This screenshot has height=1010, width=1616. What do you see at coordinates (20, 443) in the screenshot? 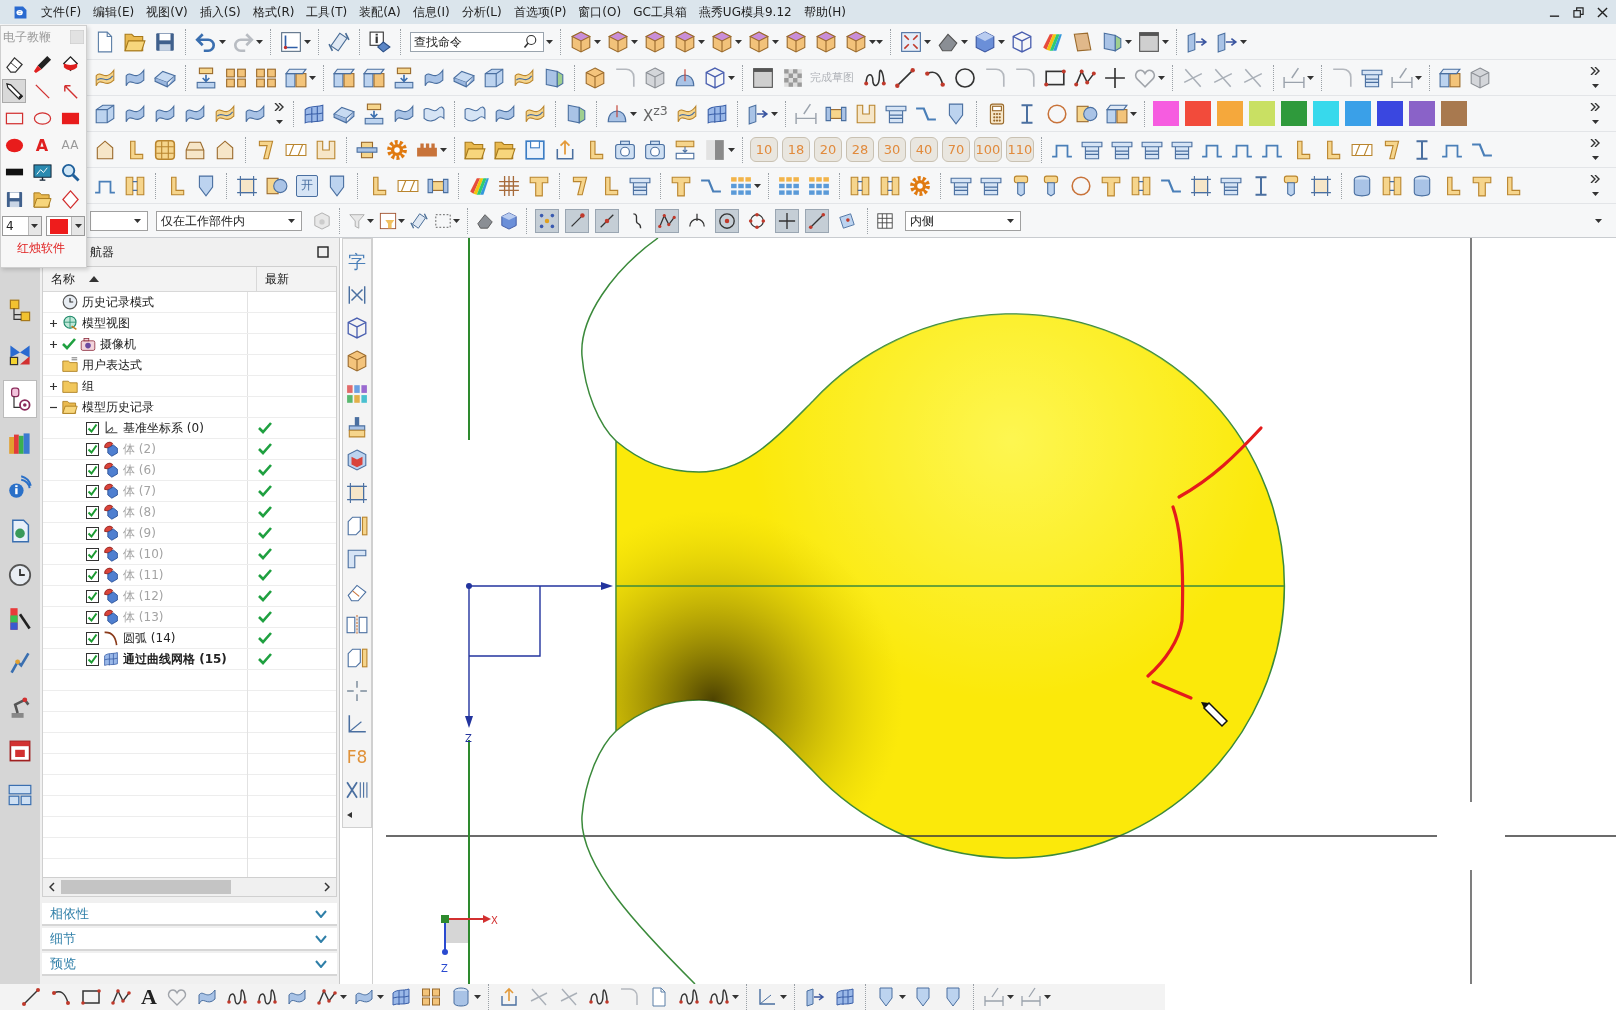
I see `books-icon` at bounding box center [20, 443].